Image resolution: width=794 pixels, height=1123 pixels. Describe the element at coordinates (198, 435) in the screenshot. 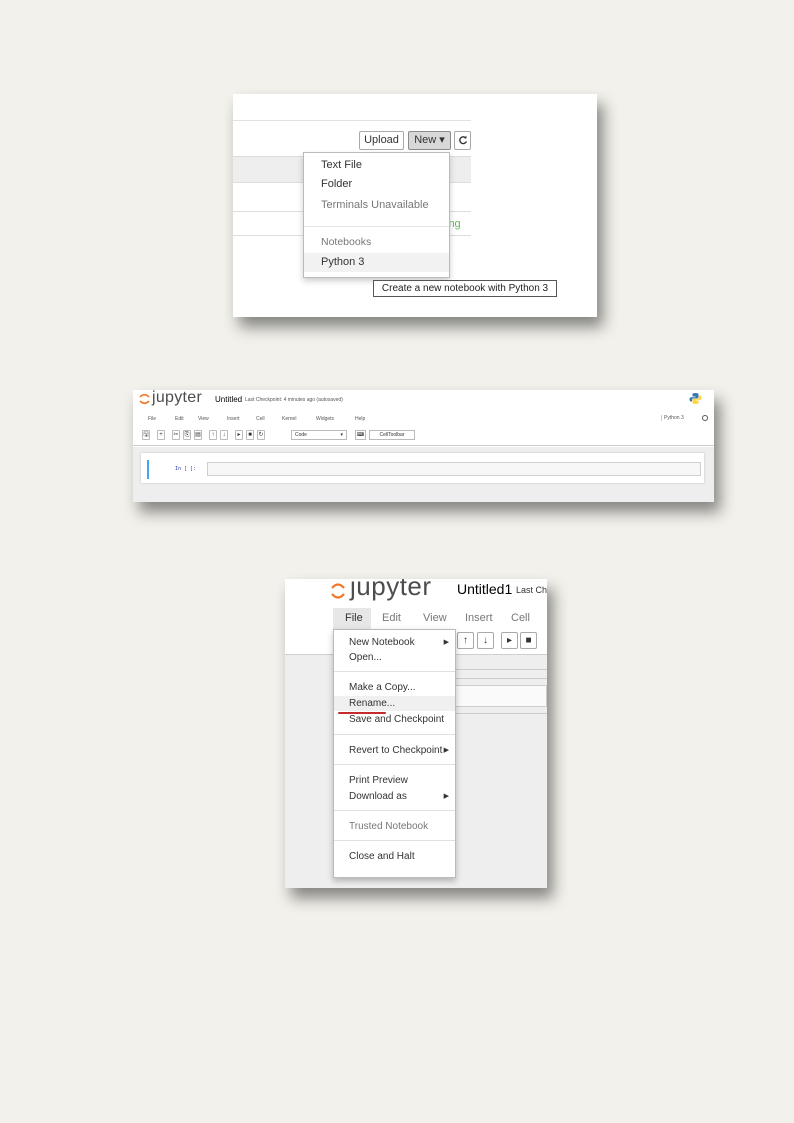

I see `paste-button: ▤` at that location.